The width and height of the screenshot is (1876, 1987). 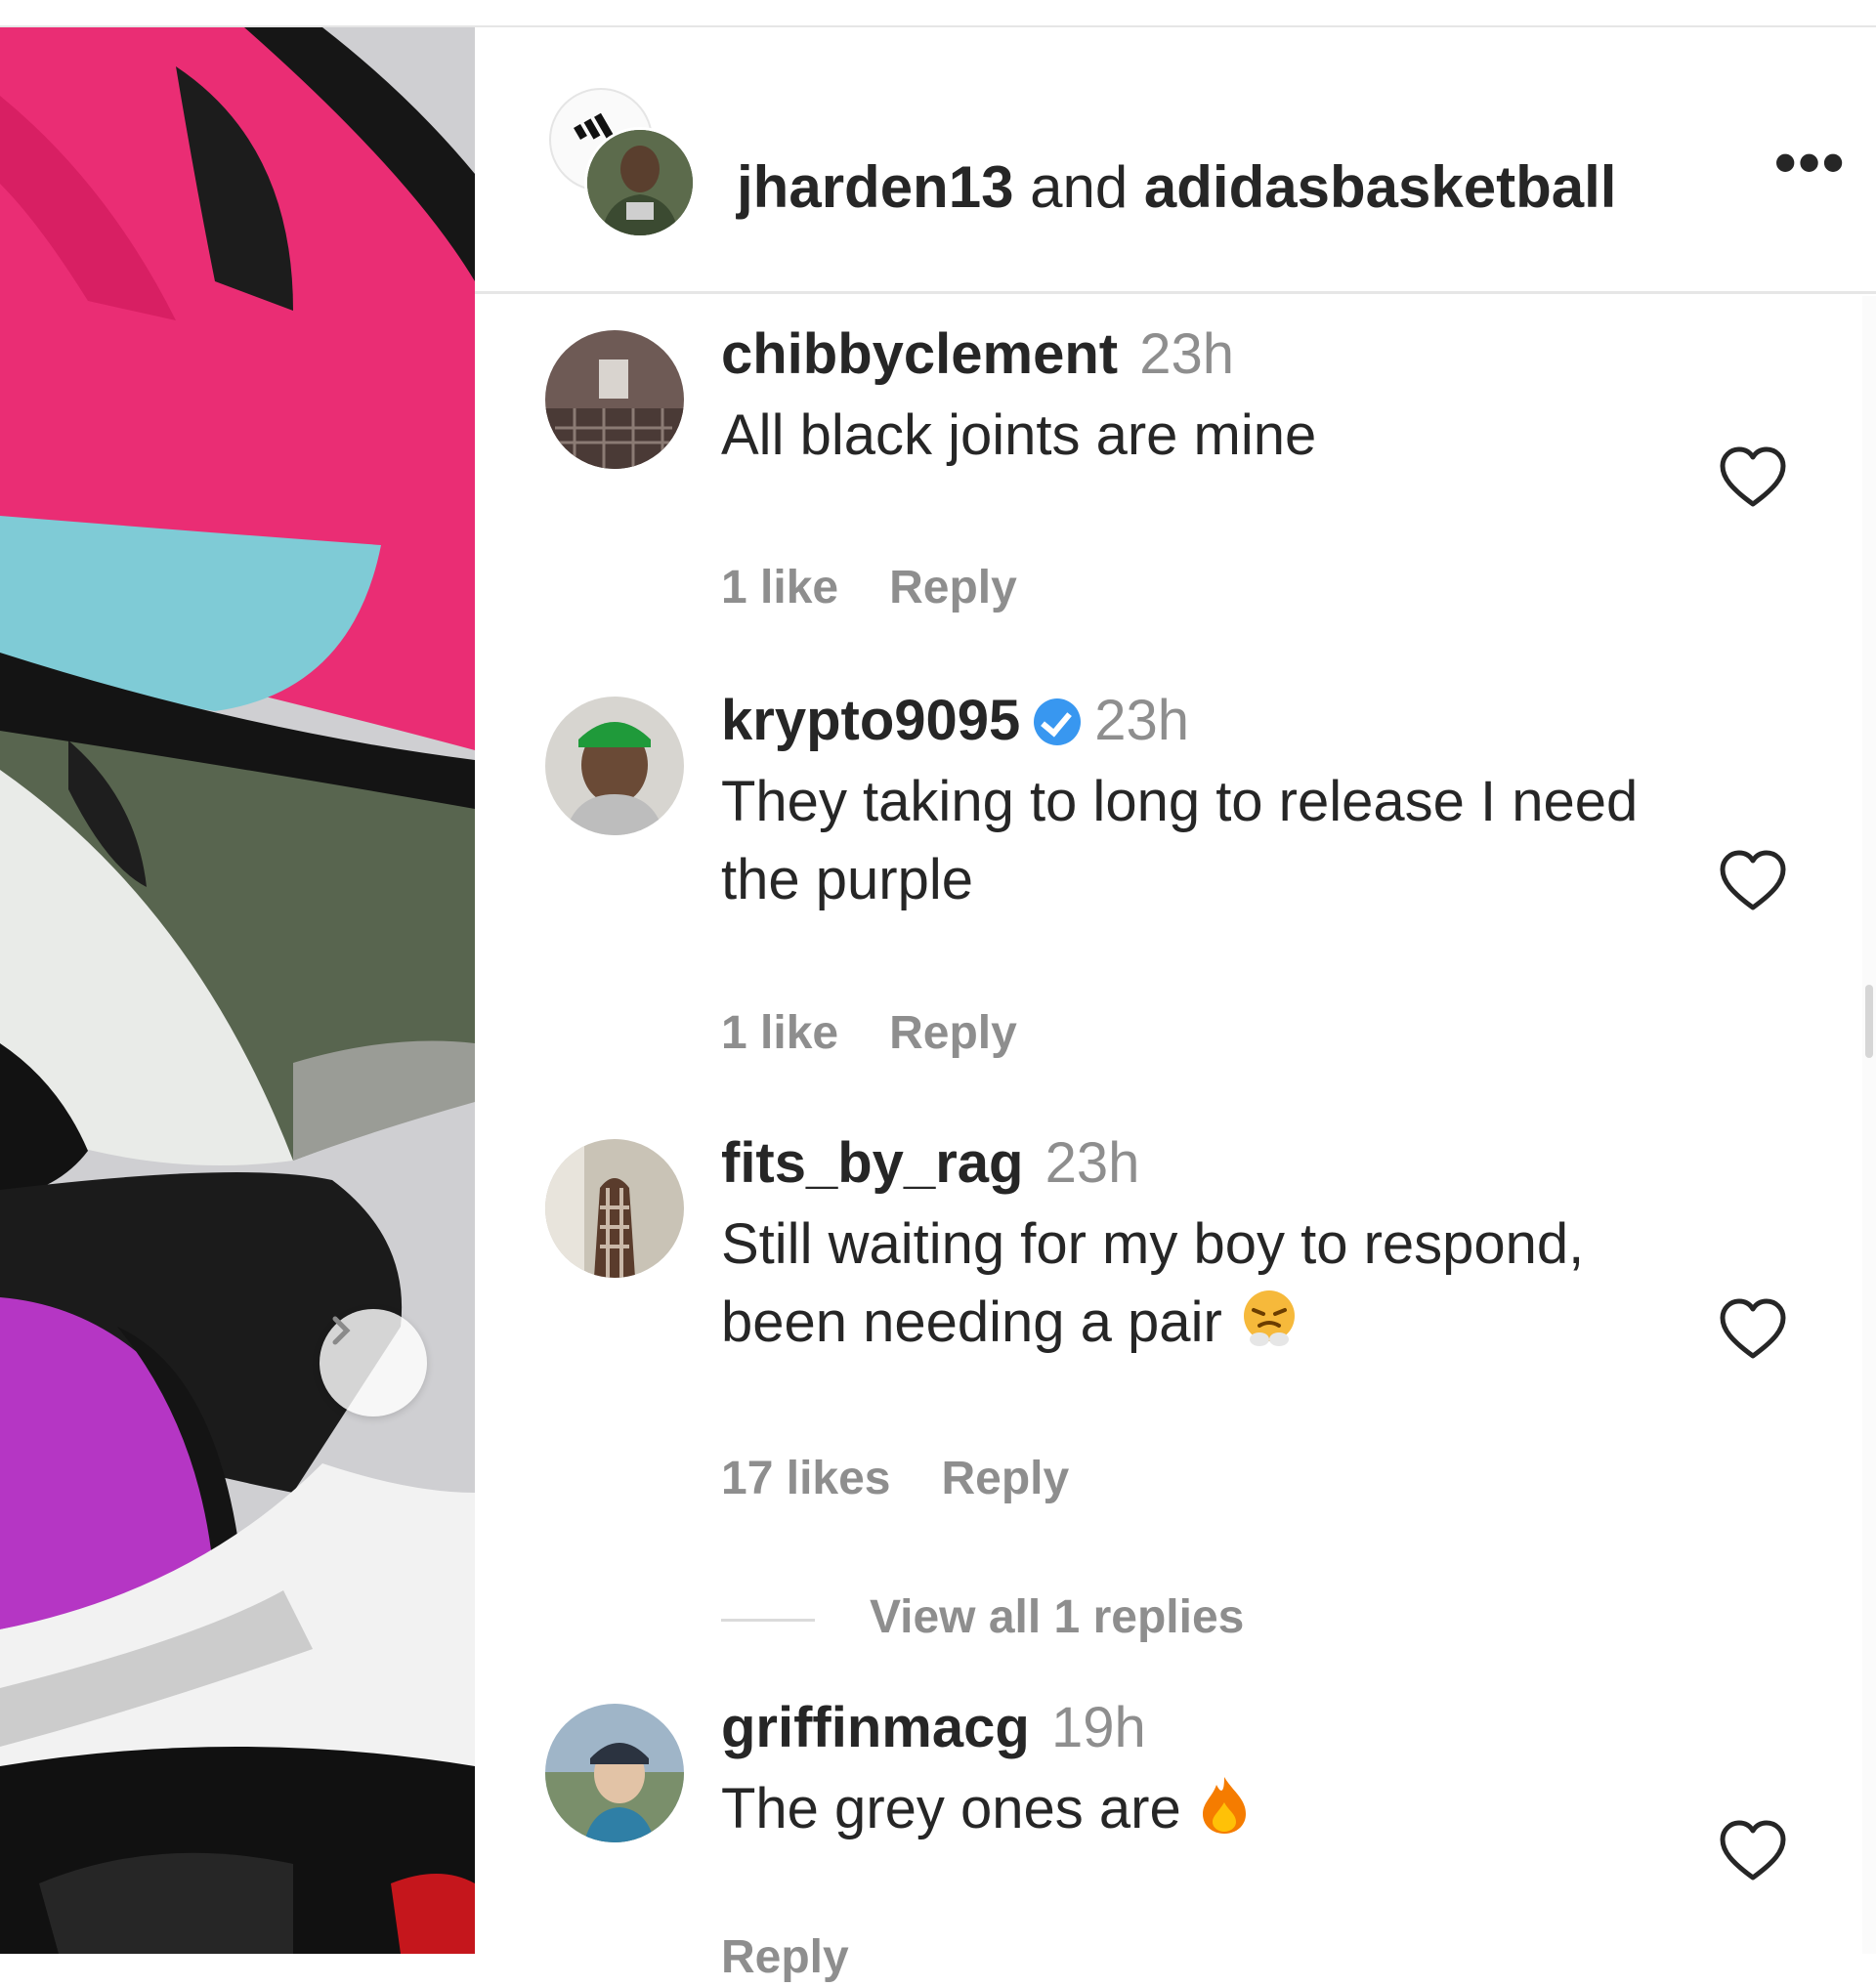 What do you see at coordinates (919, 354) in the screenshot?
I see `comment-username: chibbyclement` at bounding box center [919, 354].